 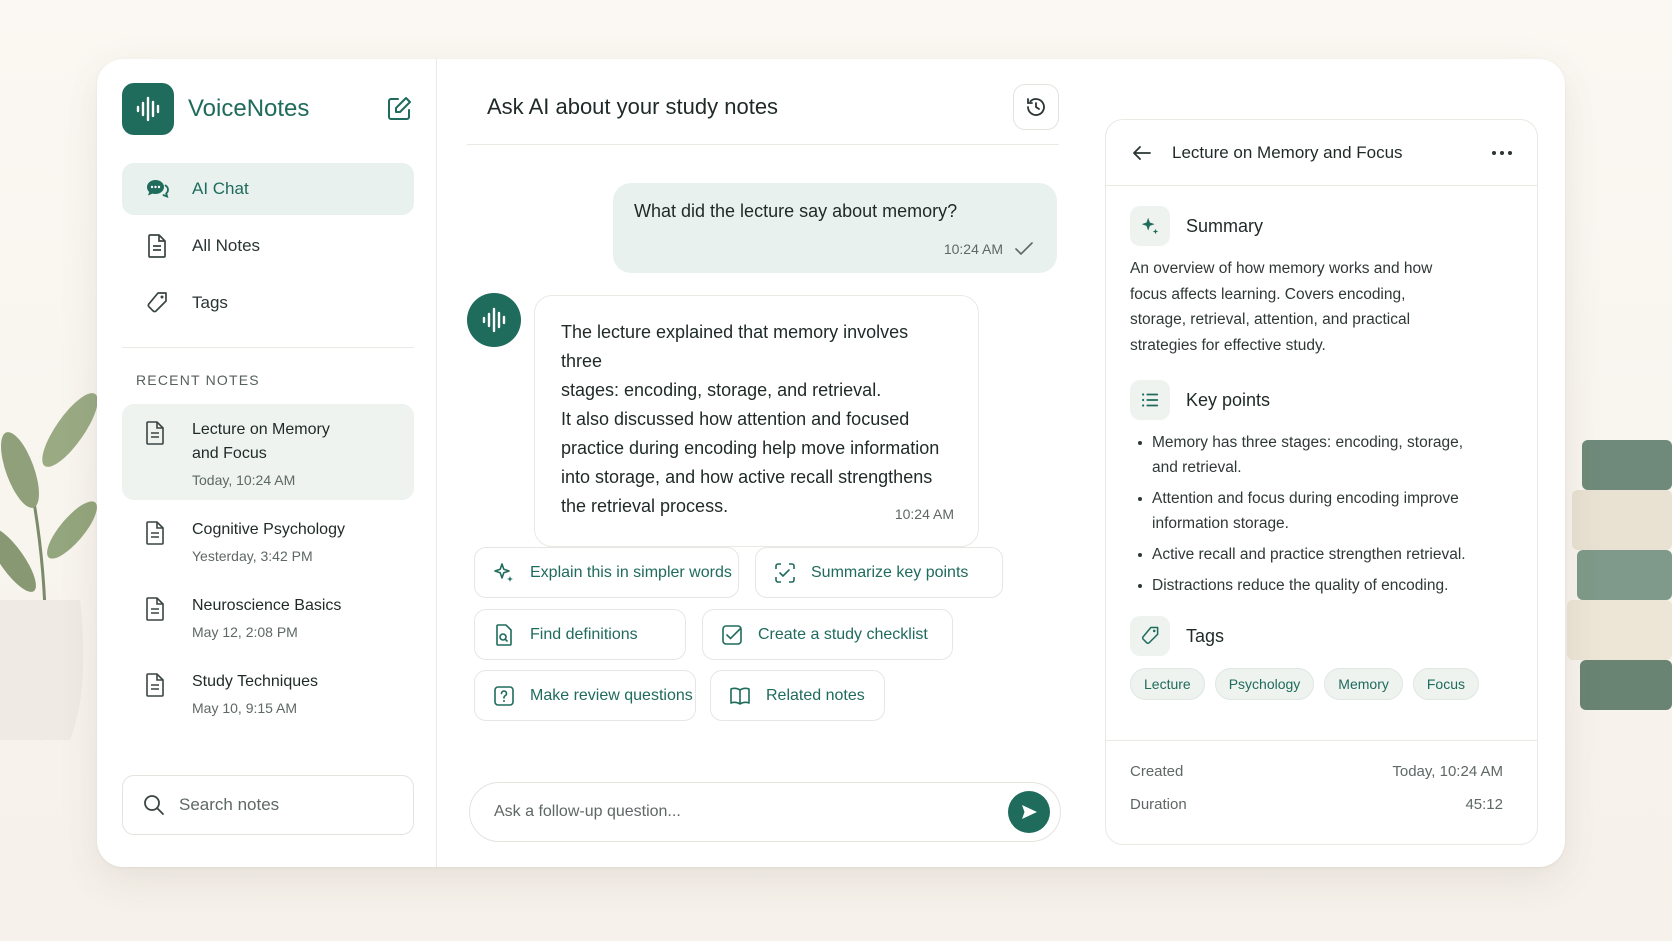 What do you see at coordinates (1363, 684) in the screenshot?
I see `tag-chip: Memory` at bounding box center [1363, 684].